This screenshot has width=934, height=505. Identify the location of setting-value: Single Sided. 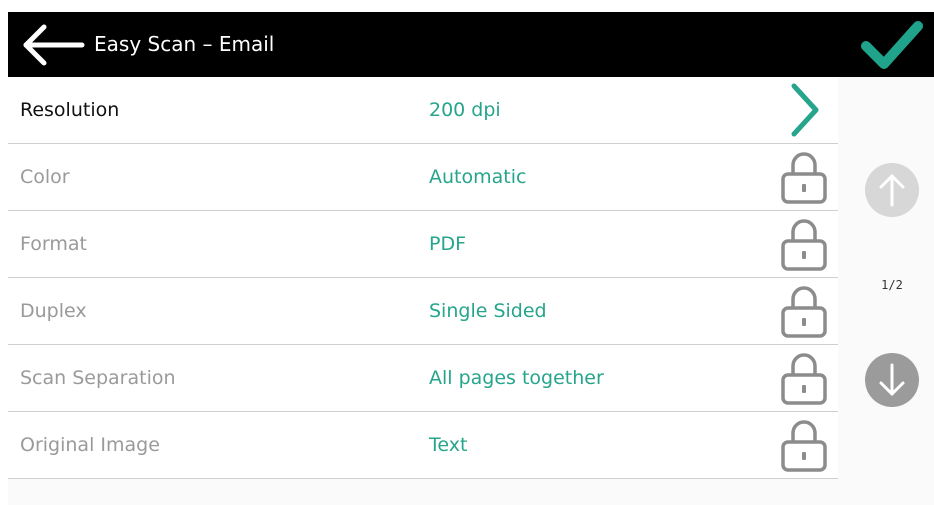
(488, 311).